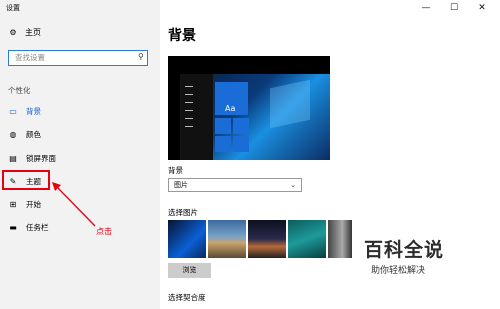 The height and width of the screenshot is (309, 500). I want to click on background-preview: Aa, so click(249, 108).